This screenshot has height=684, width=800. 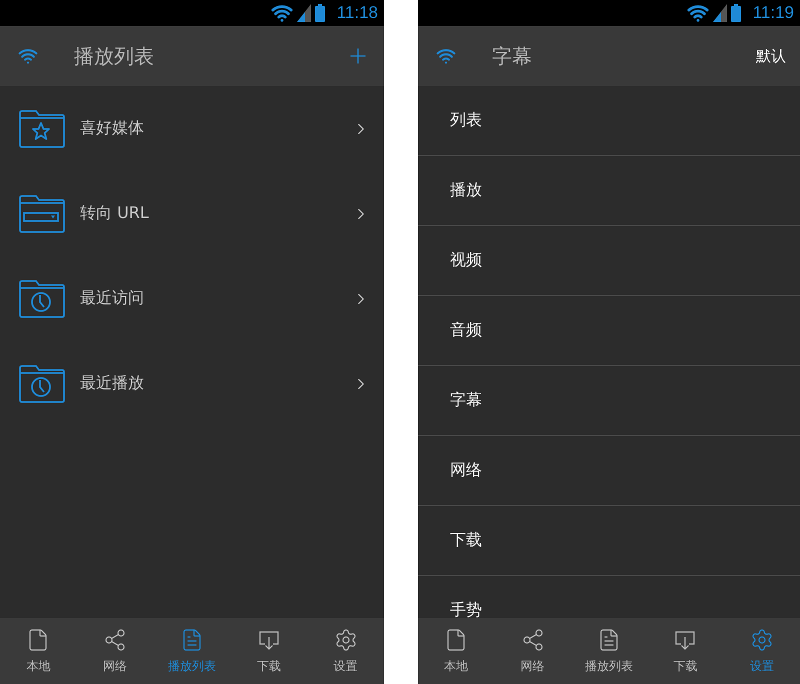 What do you see at coordinates (609, 401) in the screenshot?
I see `settings-item: 字幕` at bounding box center [609, 401].